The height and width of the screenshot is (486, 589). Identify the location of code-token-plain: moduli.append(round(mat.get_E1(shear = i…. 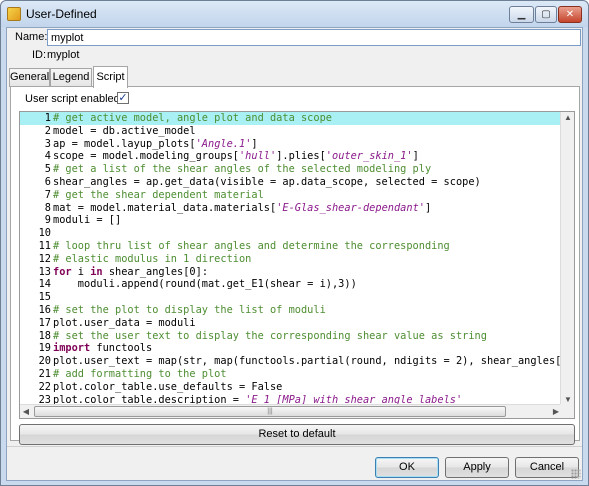
(205, 284).